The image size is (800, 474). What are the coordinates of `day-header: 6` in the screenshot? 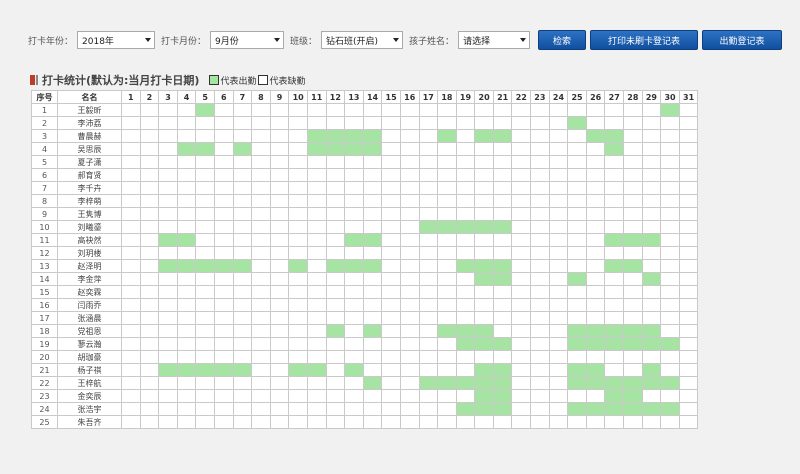 It's located at (223, 97).